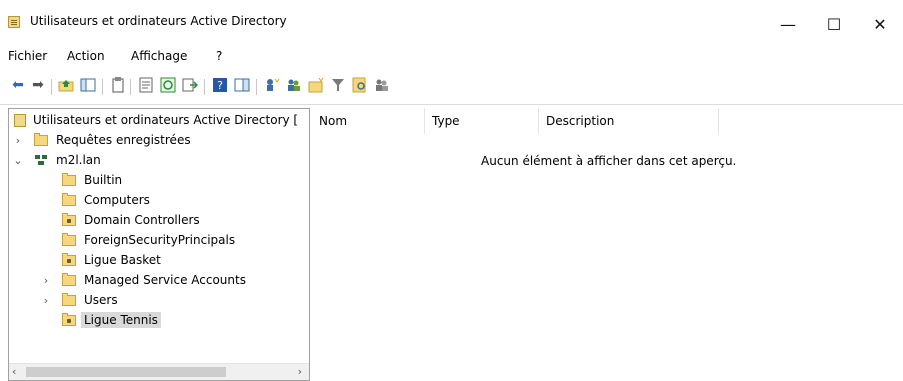 Image resolution: width=903 pixels, height=381 pixels. What do you see at coordinates (66, 85) in the screenshot?
I see `up-folder-icon` at bounding box center [66, 85].